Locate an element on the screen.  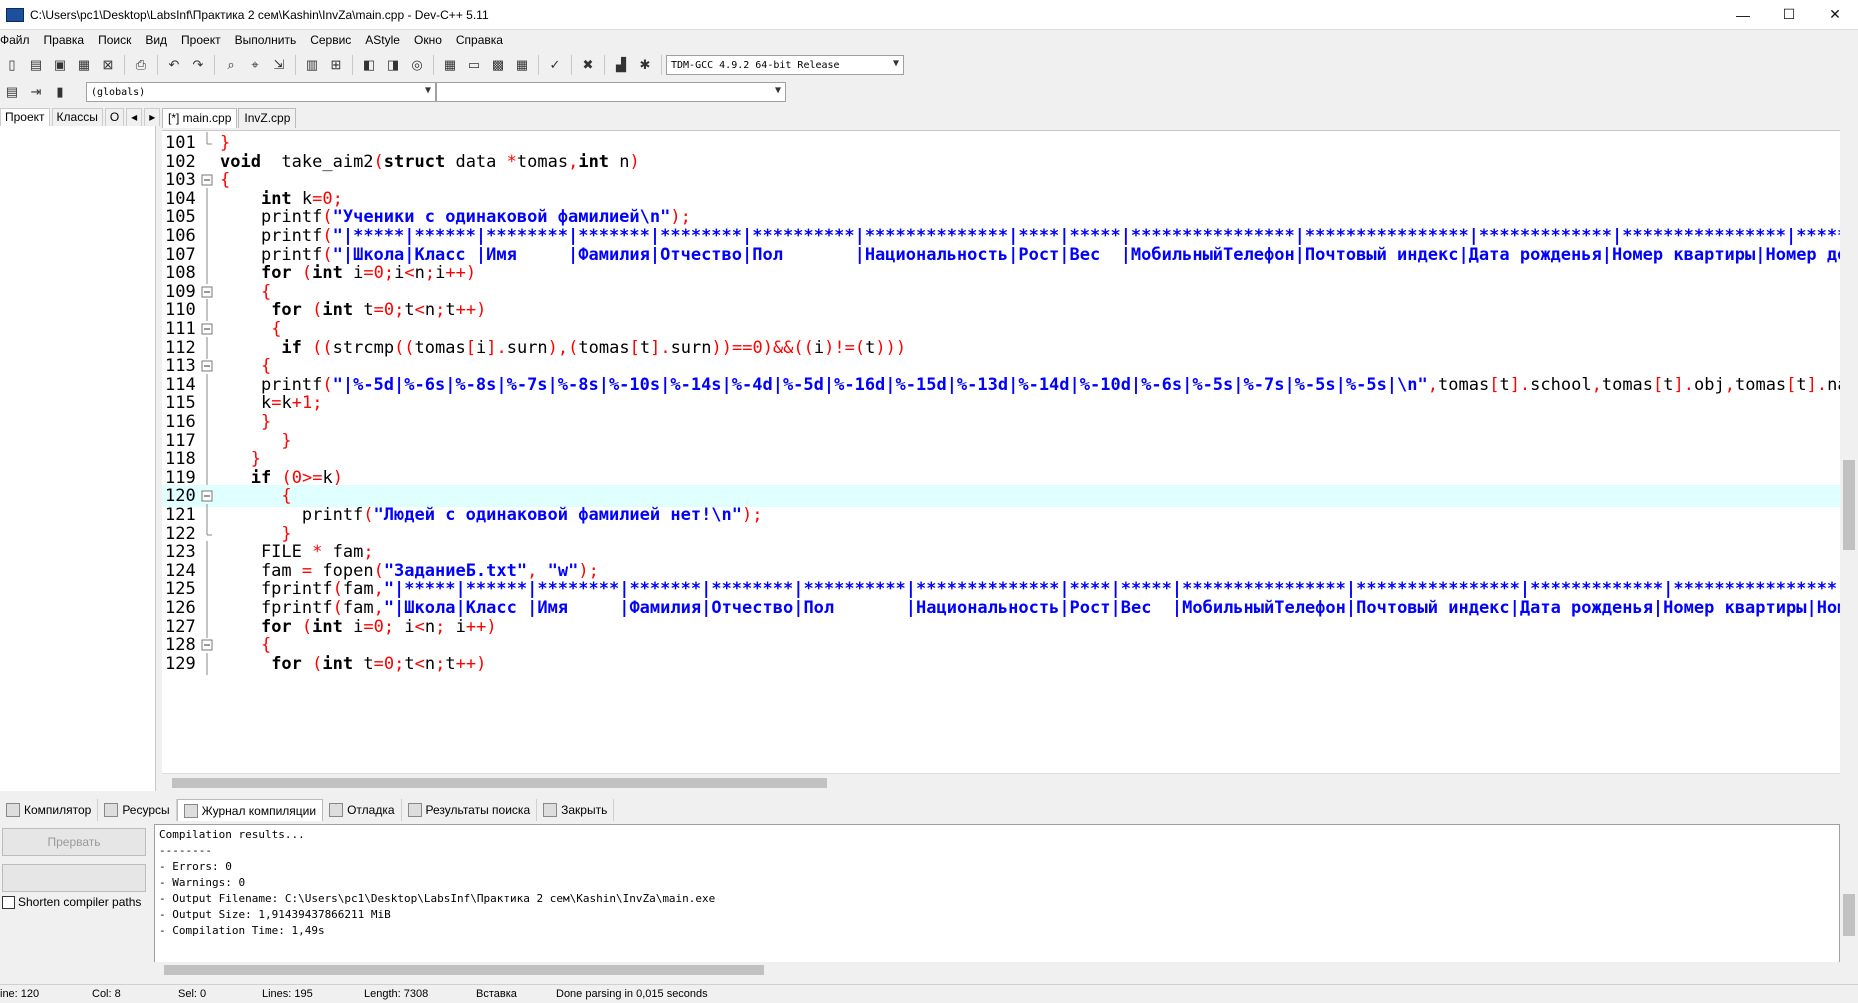
unindent-icon: ◨ is located at coordinates (393, 65).